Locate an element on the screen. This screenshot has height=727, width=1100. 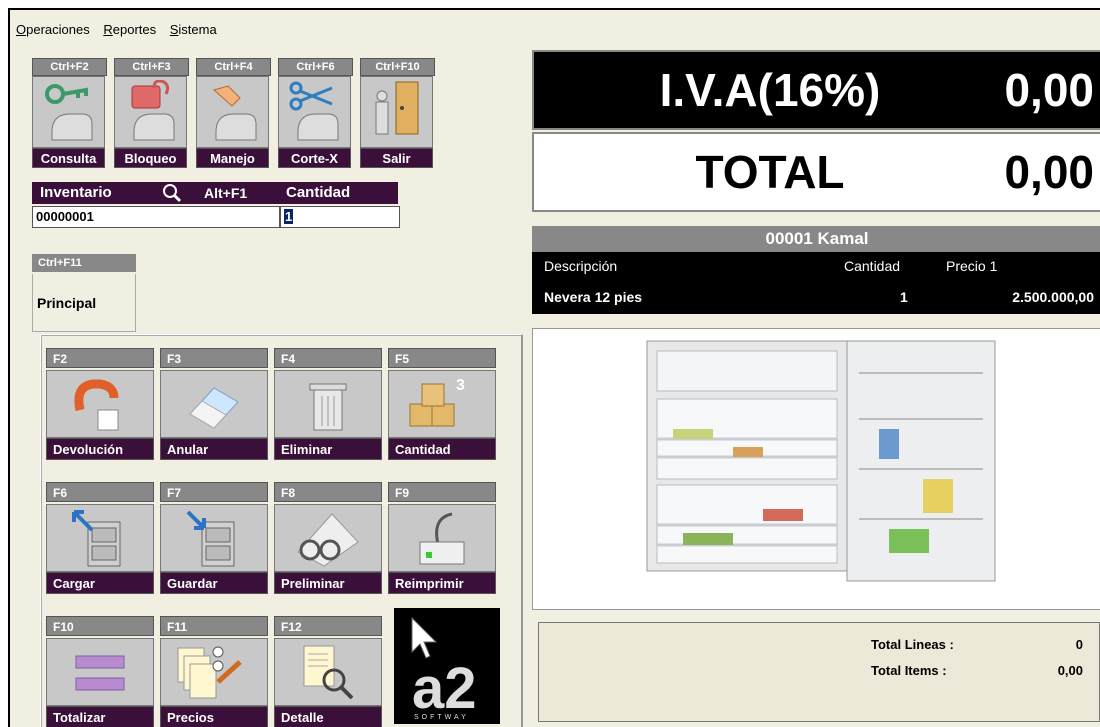
manejo-button: Ctrl+F4 Manejo is located at coordinates (233, 114).